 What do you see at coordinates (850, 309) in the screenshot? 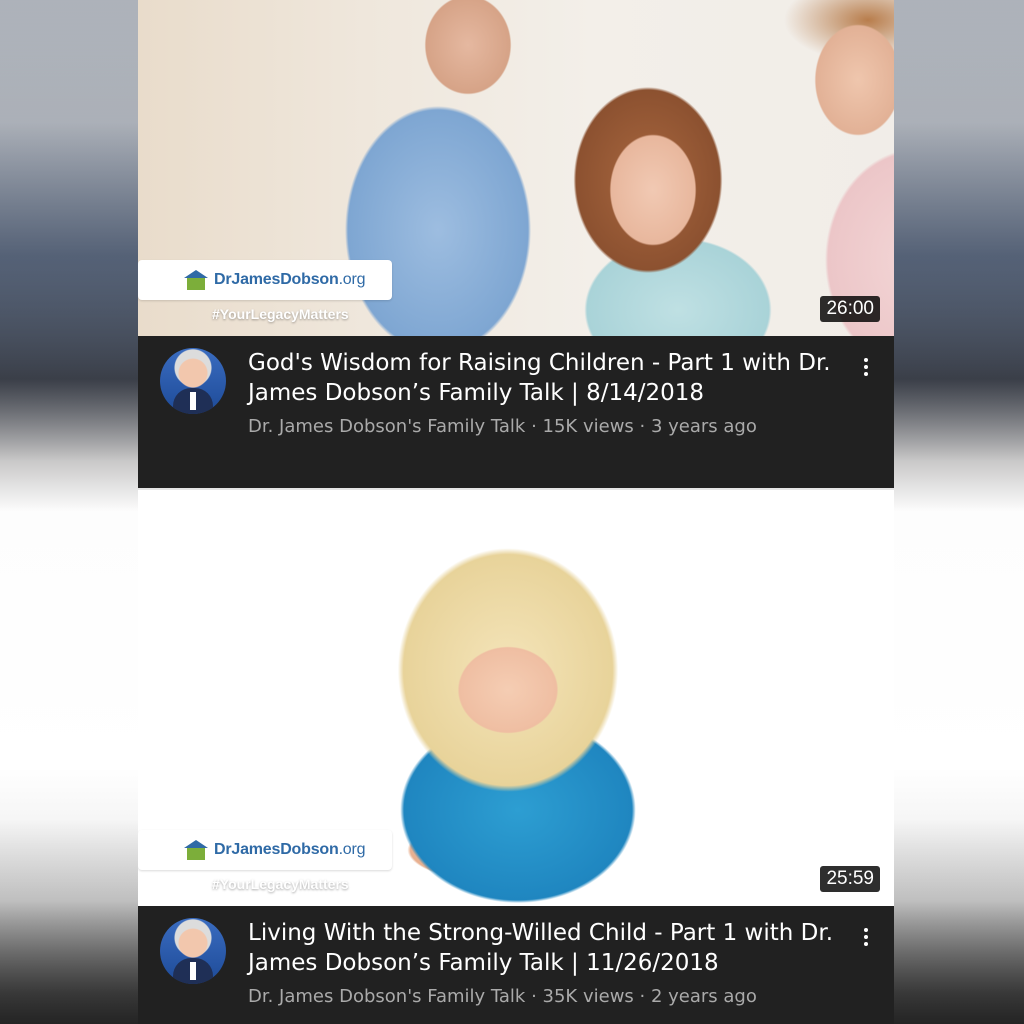
I see `duration-badge: 26:00` at bounding box center [850, 309].